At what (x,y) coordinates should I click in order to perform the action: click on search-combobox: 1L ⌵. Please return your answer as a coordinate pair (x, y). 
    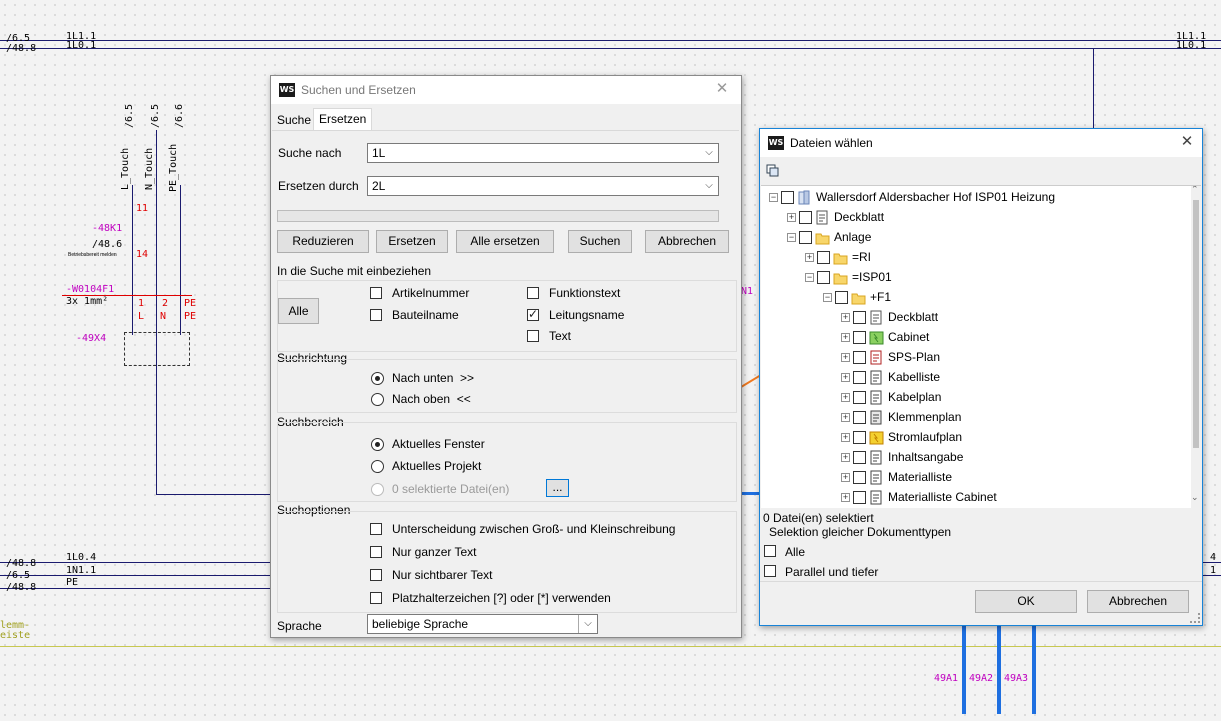
    Looking at the image, I should click on (543, 153).